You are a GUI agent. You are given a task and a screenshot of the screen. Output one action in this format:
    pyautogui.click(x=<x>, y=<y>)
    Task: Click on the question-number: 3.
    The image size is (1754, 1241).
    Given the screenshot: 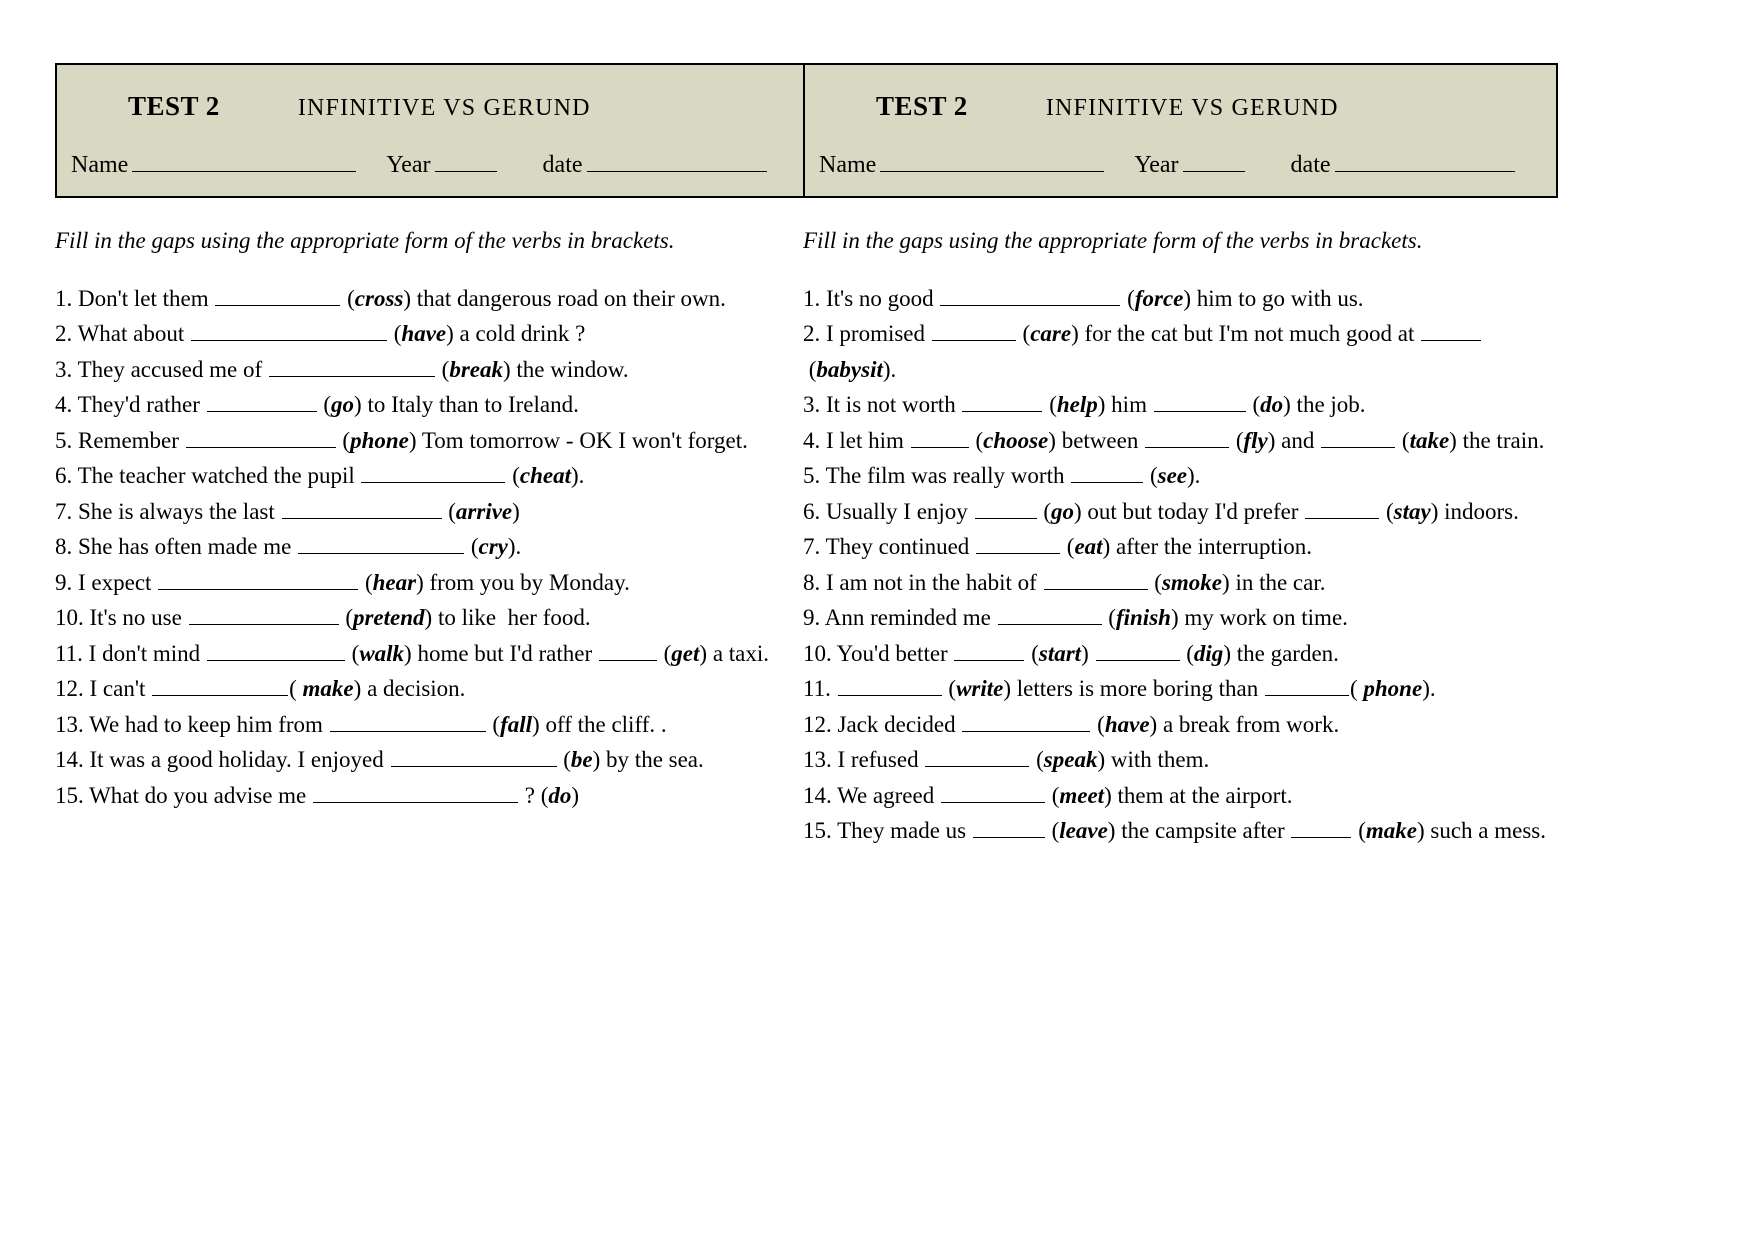 What is the action you would take?
    pyautogui.click(x=812, y=405)
    